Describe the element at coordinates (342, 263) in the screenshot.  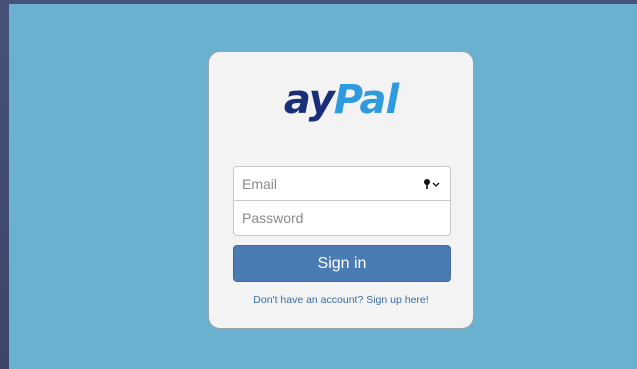
I see `sign-in-button: Sign in` at that location.